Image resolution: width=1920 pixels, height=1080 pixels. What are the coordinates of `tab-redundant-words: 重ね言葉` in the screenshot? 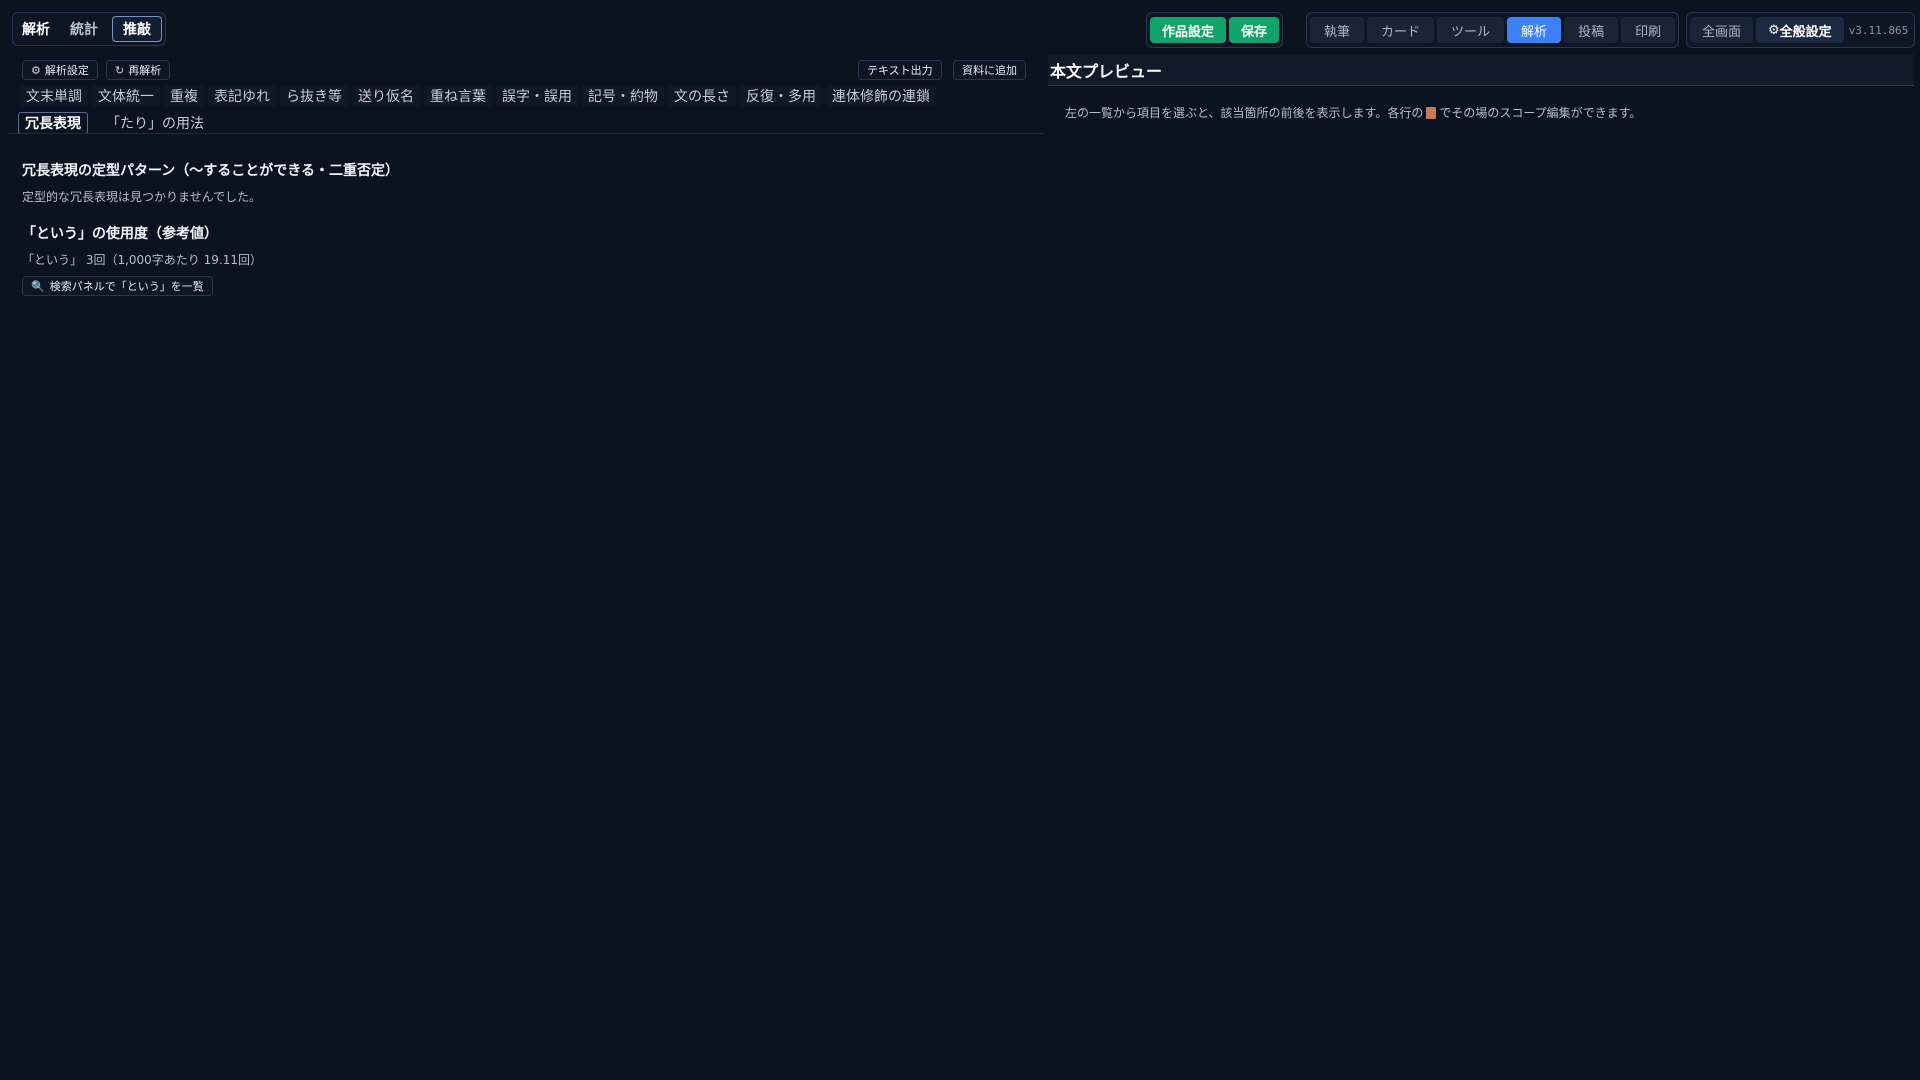 It's located at (458, 96).